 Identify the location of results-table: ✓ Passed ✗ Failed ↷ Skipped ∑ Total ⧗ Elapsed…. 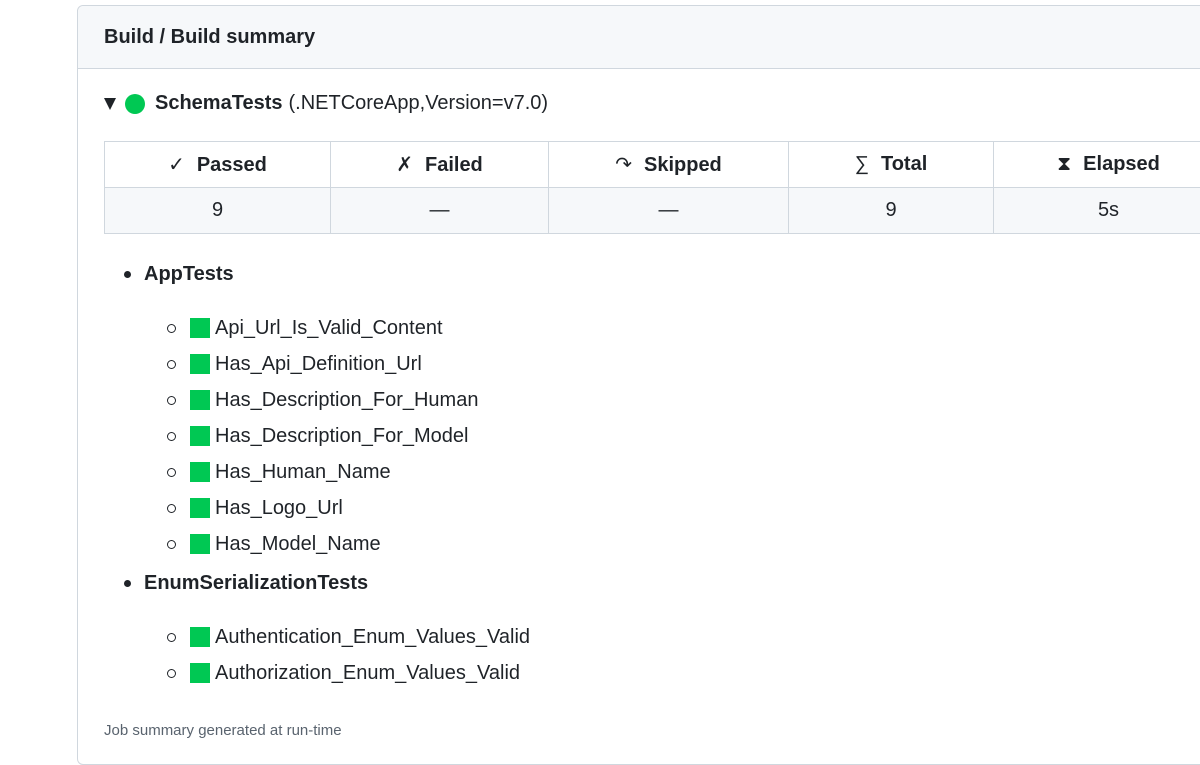
(652, 187).